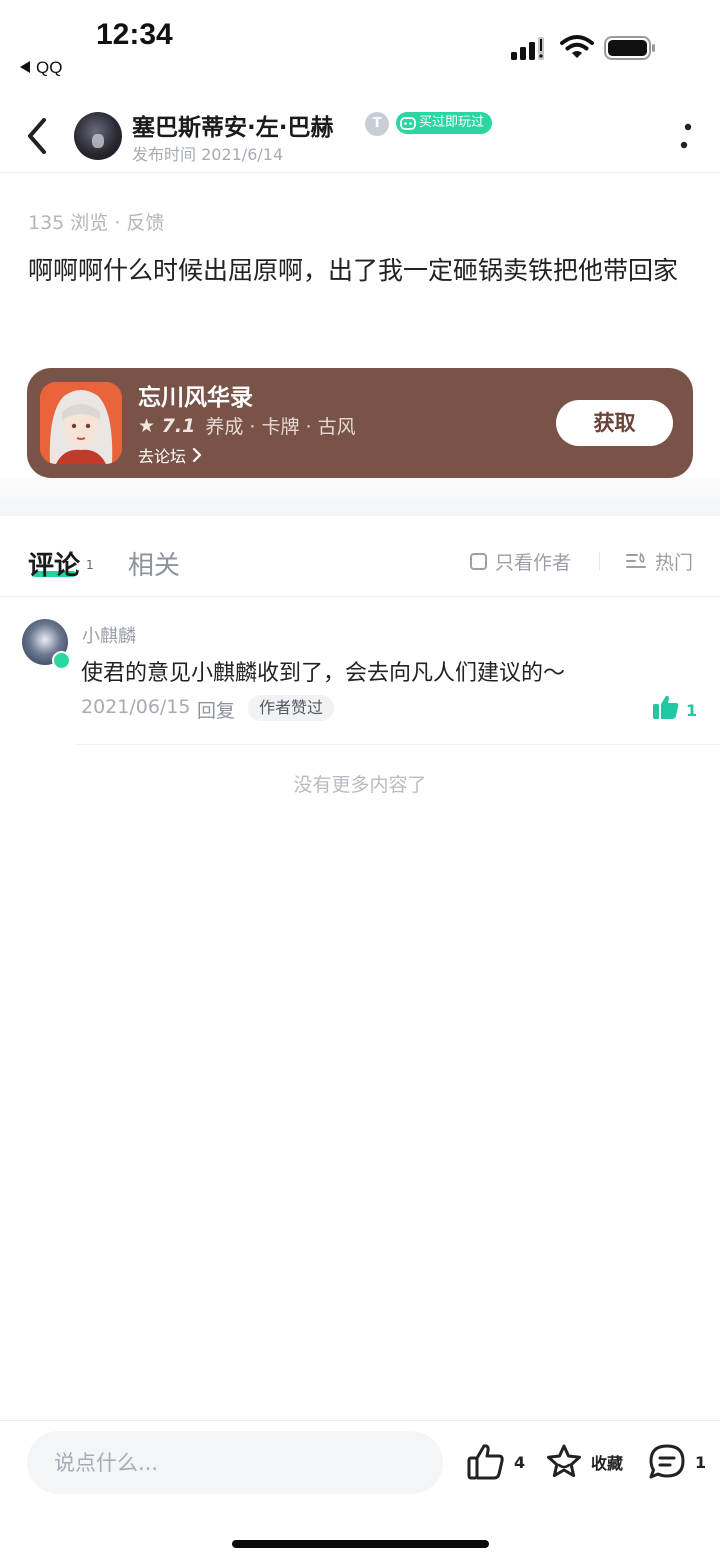 Image resolution: width=720 pixels, height=1561 pixels. Describe the element at coordinates (98, 136) in the screenshot. I see `author-avatar` at that location.